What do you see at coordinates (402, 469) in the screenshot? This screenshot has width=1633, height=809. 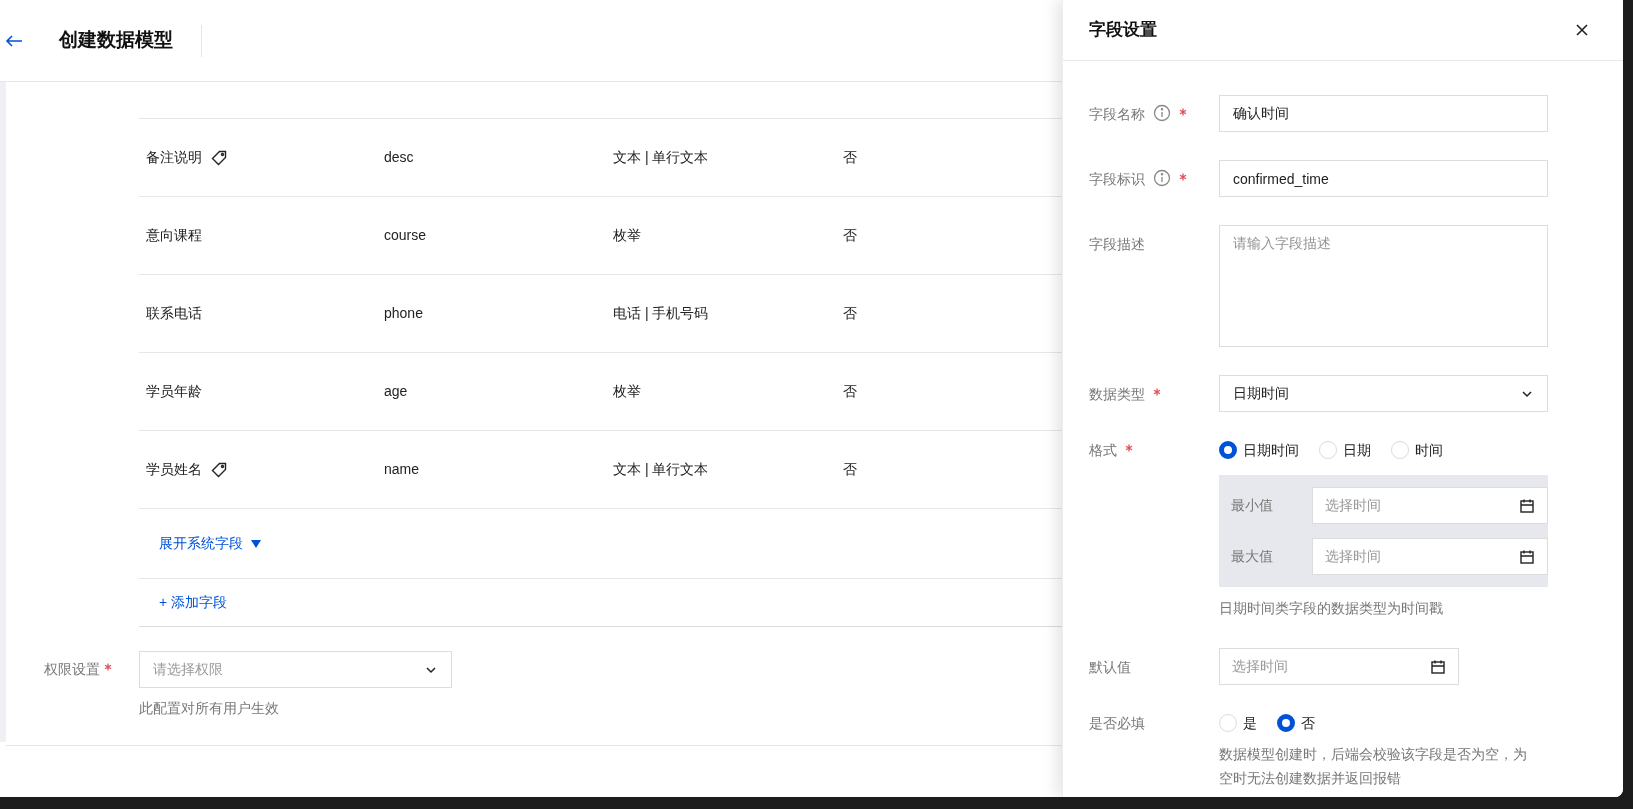 I see `table-cell: name` at bounding box center [402, 469].